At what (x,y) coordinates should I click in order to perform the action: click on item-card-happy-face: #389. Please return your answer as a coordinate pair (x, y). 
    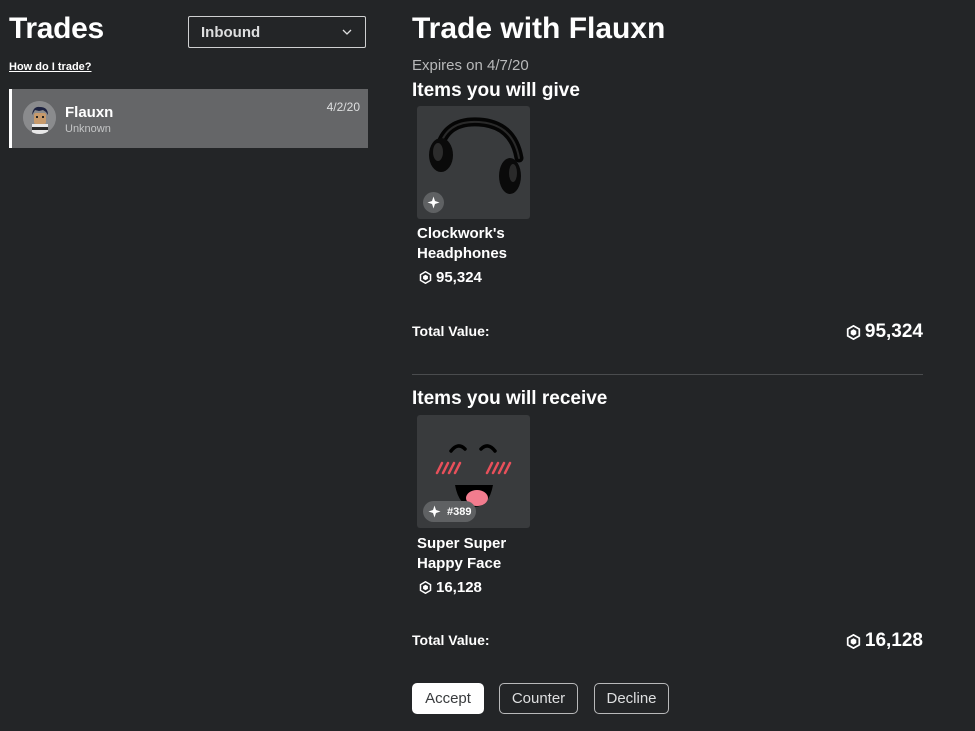
    Looking at the image, I should click on (473, 471).